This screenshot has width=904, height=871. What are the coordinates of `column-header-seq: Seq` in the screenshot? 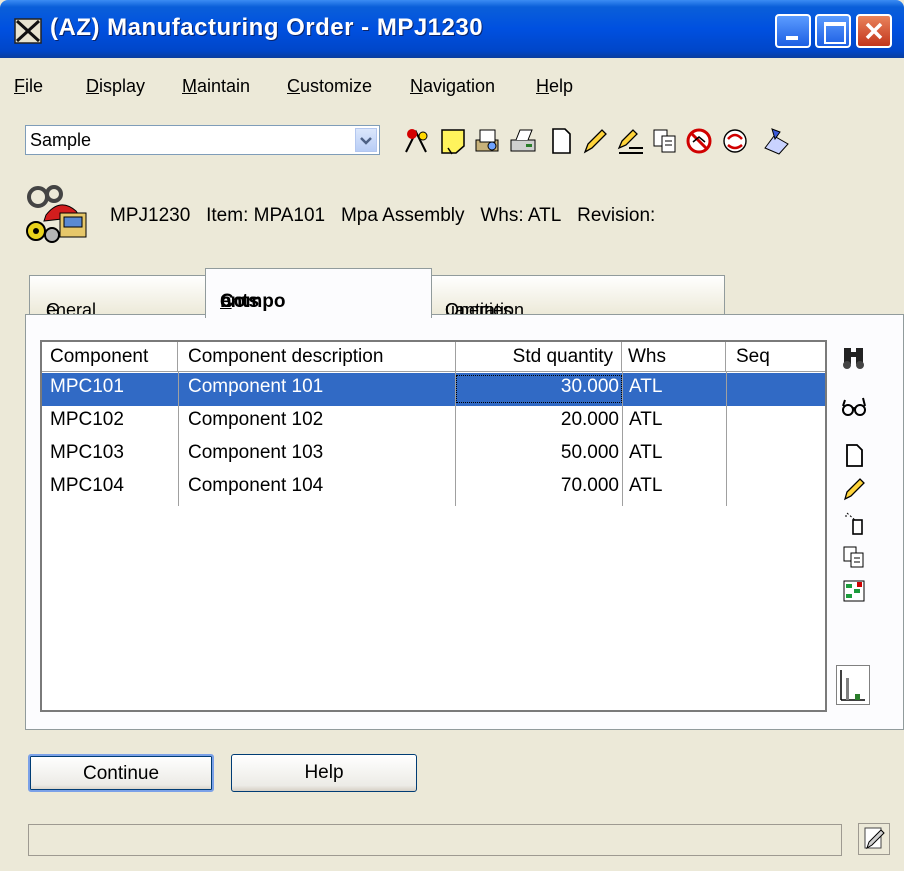 It's located at (775, 357).